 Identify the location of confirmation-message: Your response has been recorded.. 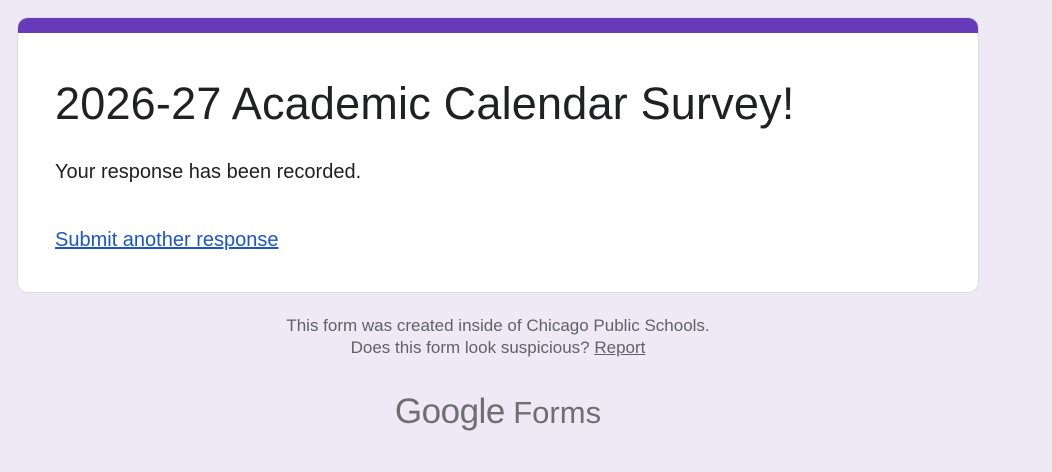
(208, 172).